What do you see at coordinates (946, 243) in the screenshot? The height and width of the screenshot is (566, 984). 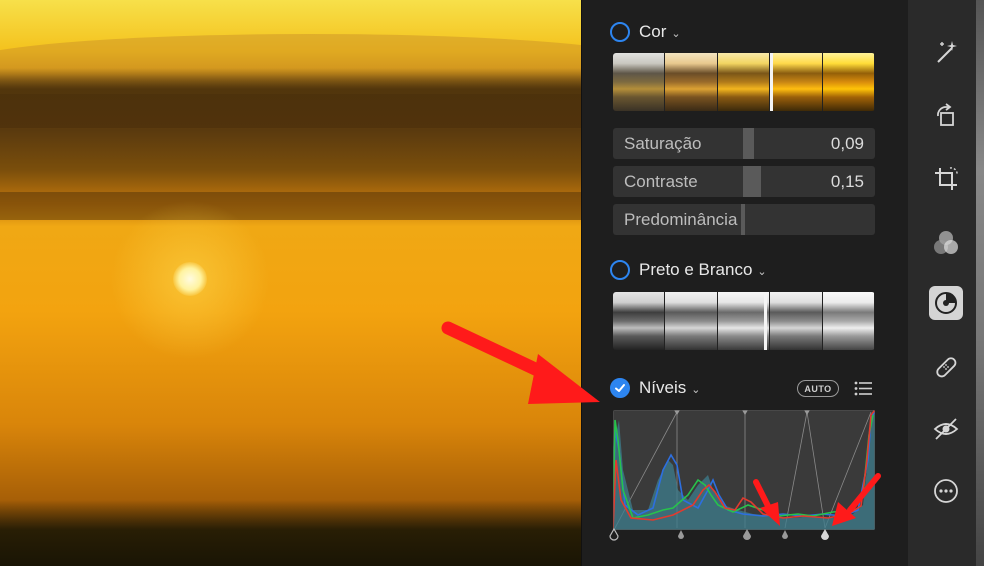 I see `filters-icon` at bounding box center [946, 243].